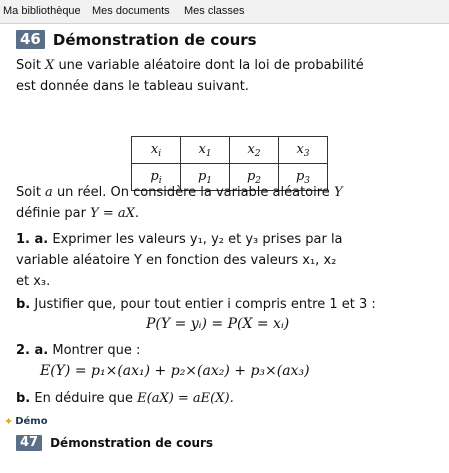 This screenshot has width=449, height=473. What do you see at coordinates (303, 150) in the screenshot?
I see `table-cell: x3` at bounding box center [303, 150].